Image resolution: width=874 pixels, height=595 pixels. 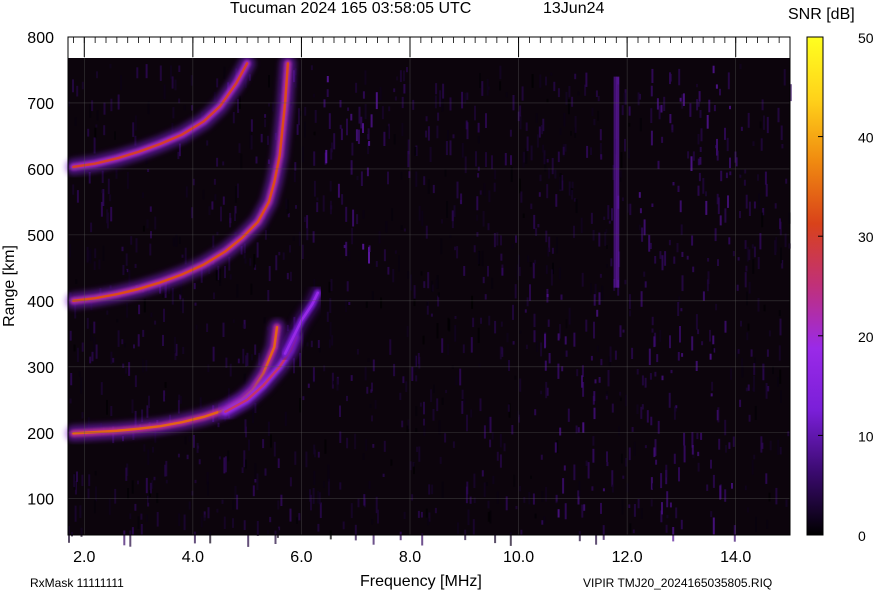 What do you see at coordinates (518, 557) in the screenshot?
I see `x-tick-label: 10.0` at bounding box center [518, 557].